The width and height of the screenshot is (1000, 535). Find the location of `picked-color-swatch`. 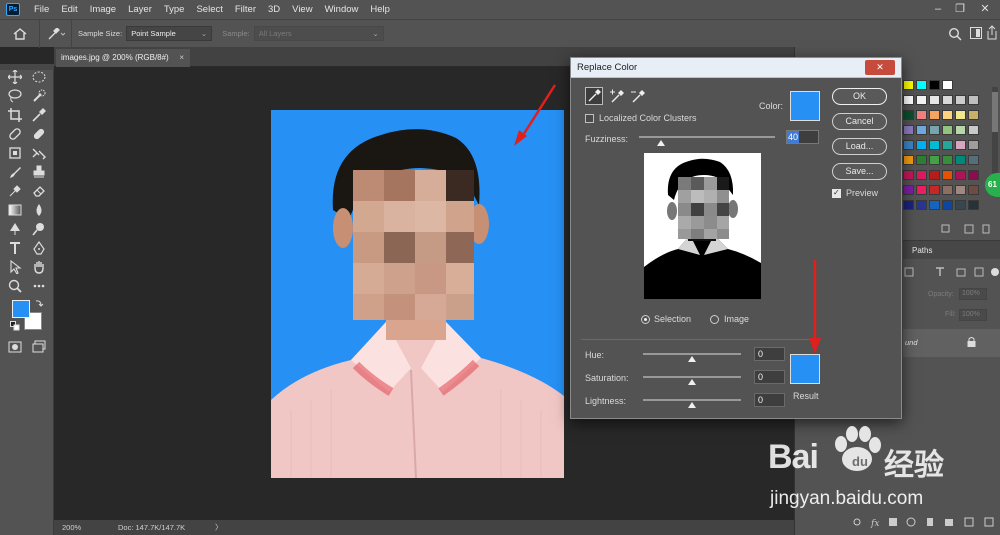

picked-color-swatch is located at coordinates (805, 106).